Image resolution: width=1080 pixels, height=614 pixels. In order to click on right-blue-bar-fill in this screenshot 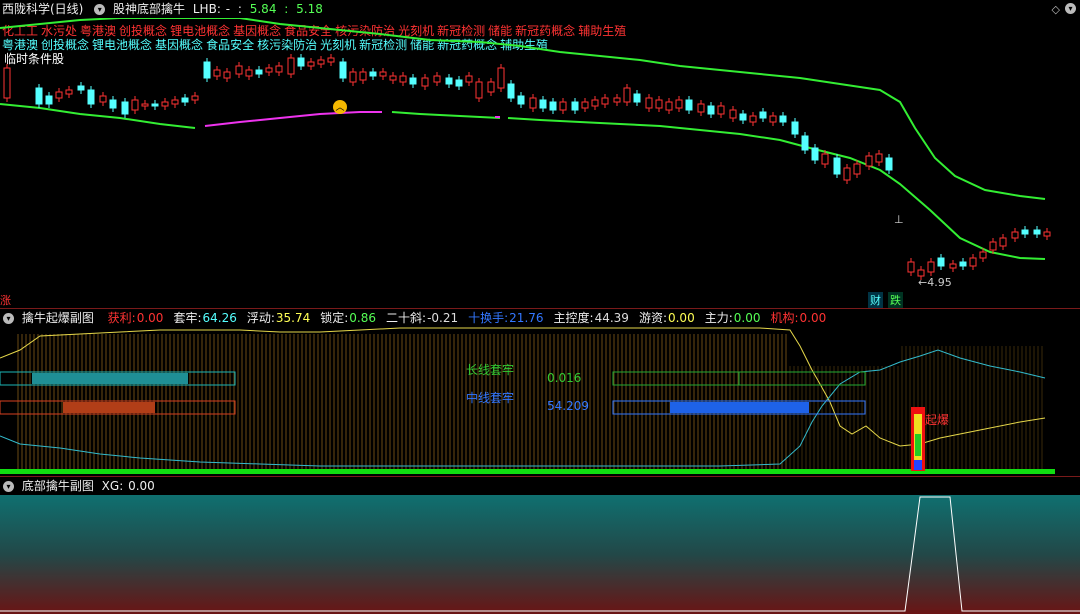, I will do `click(739, 407)`.